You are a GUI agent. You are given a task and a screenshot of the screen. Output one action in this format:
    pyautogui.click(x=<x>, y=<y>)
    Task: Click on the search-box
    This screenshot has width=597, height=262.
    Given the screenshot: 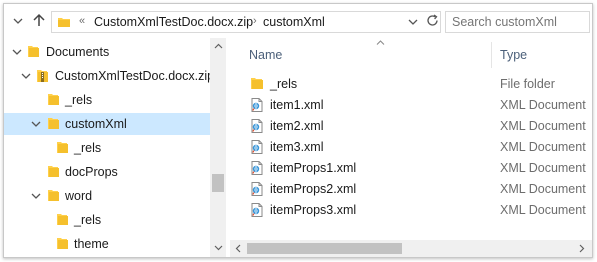 What is the action you would take?
    pyautogui.click(x=517, y=22)
    